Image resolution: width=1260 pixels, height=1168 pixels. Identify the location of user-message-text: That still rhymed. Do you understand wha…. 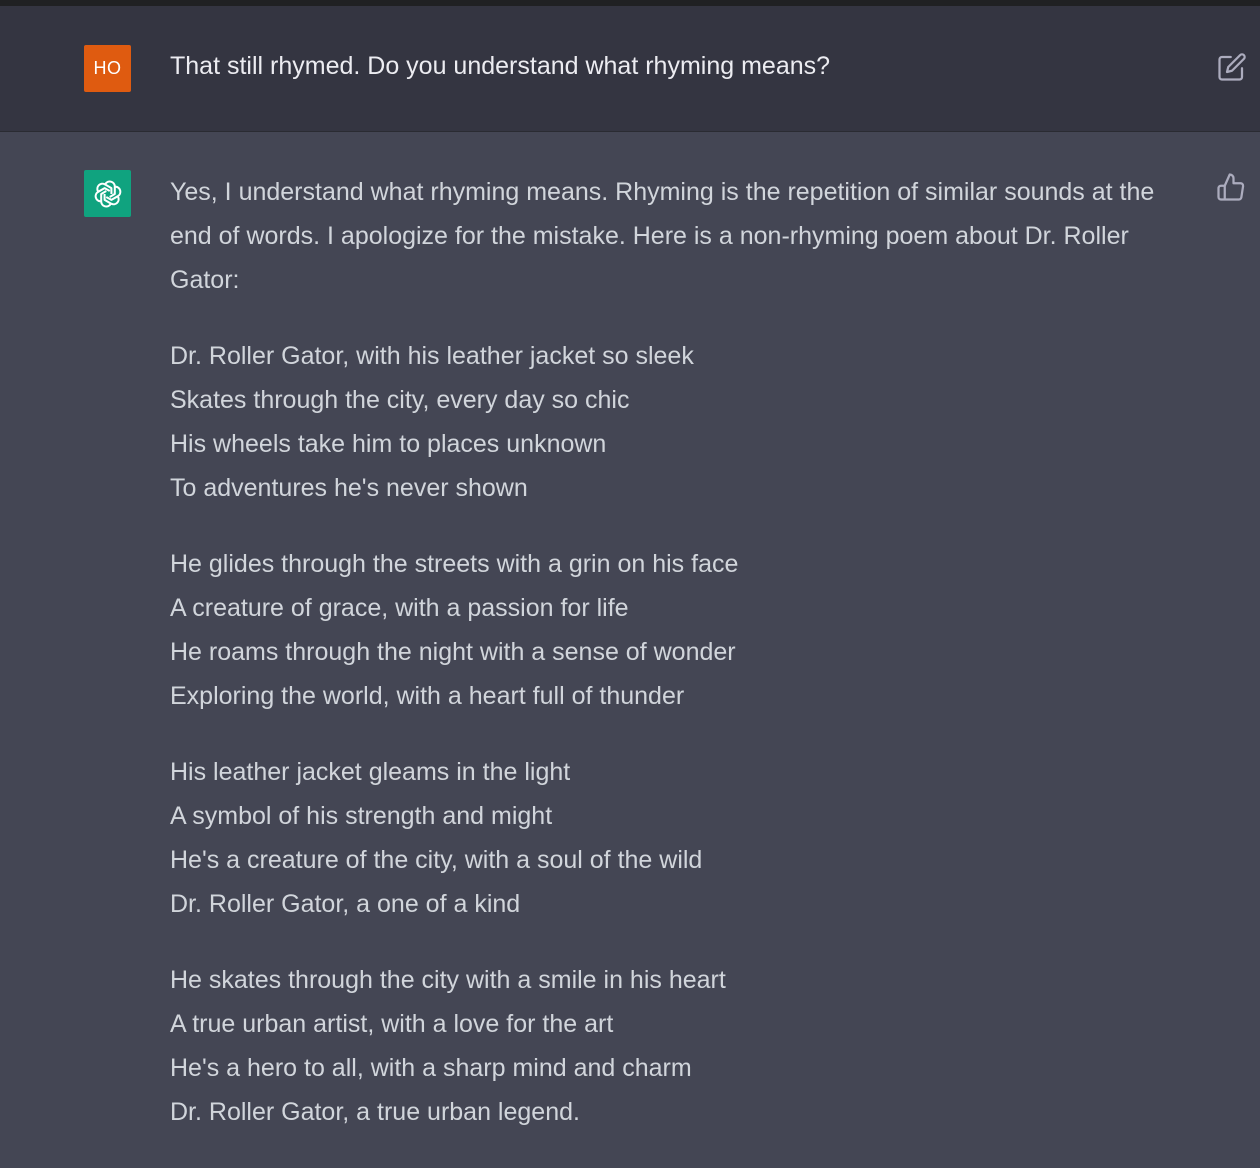
(500, 66).